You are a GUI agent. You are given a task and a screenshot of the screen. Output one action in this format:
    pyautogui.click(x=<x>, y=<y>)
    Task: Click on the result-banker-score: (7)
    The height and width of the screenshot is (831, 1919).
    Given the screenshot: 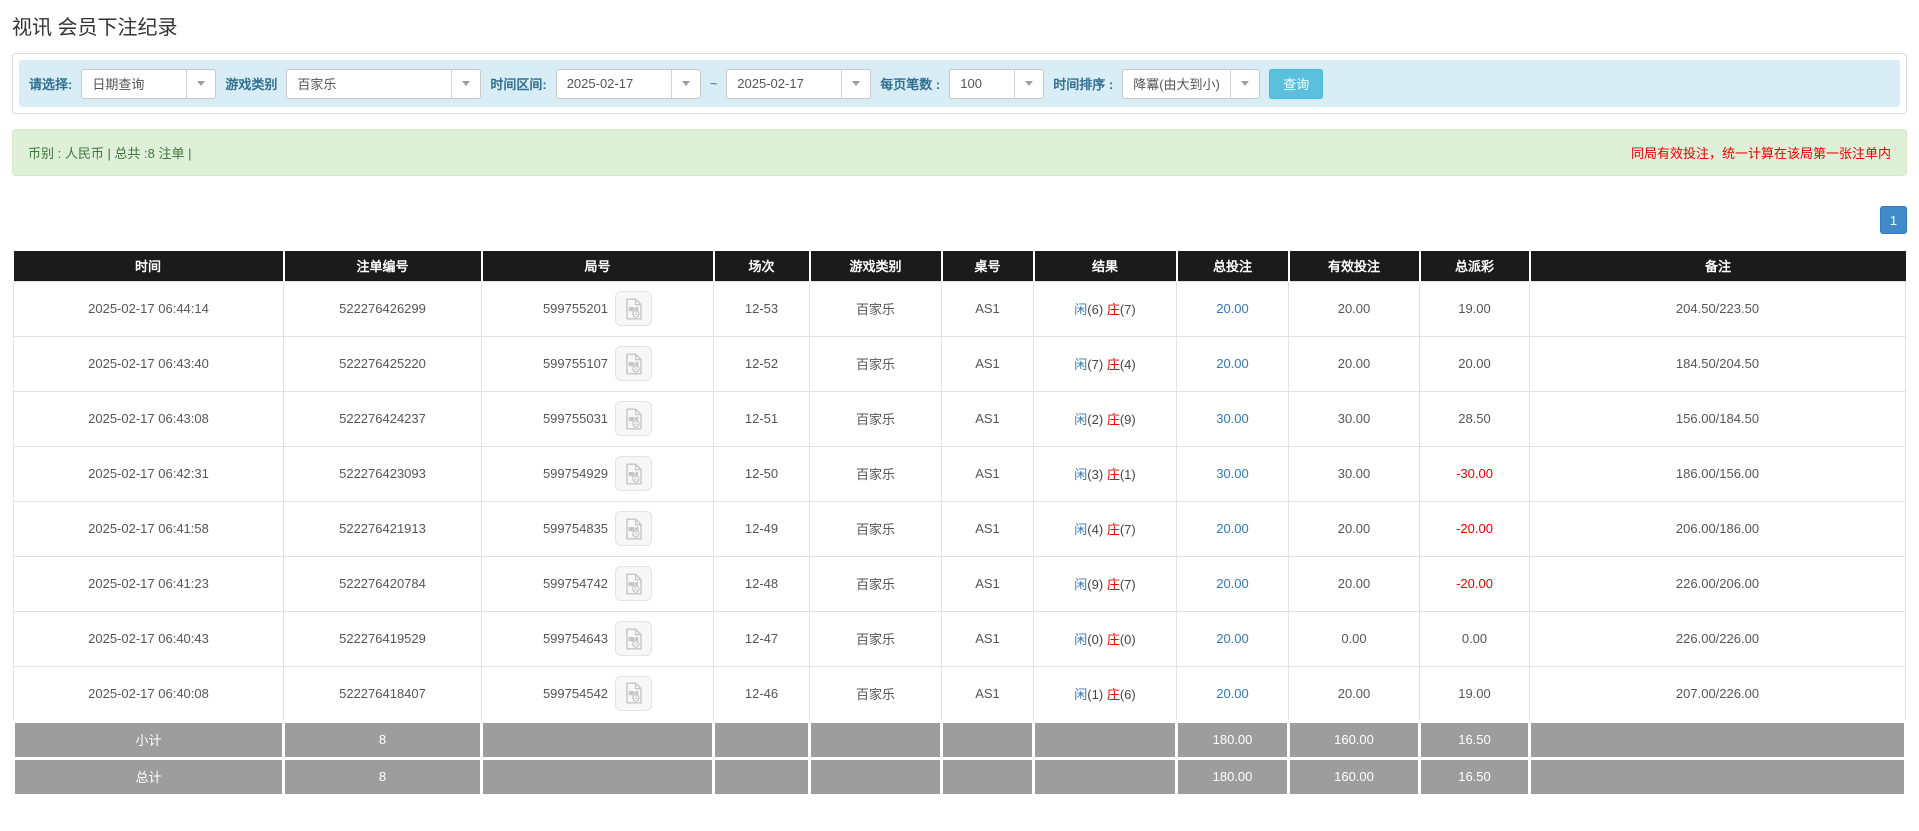 What is the action you would take?
    pyautogui.click(x=1127, y=529)
    